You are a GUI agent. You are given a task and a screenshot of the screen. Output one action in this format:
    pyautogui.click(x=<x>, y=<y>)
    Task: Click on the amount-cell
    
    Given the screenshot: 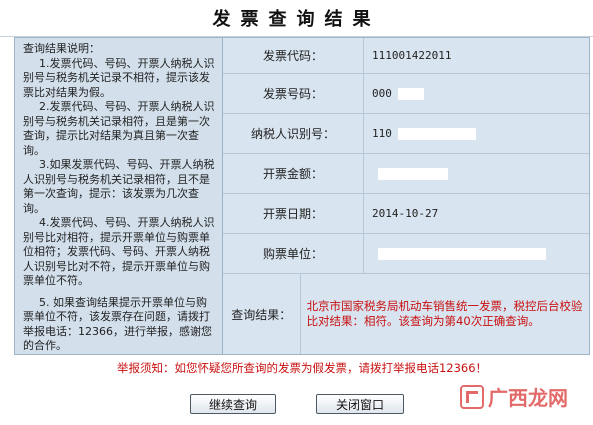 What is the action you would take?
    pyautogui.click(x=406, y=173)
    